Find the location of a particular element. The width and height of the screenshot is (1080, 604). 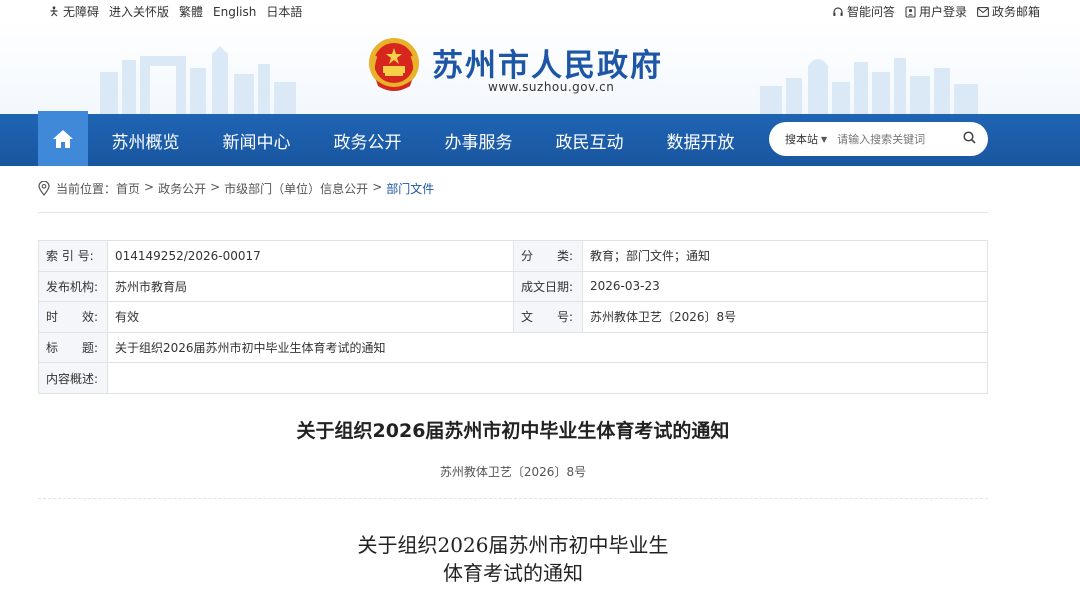

validity-value: 有效 is located at coordinates (310, 317).